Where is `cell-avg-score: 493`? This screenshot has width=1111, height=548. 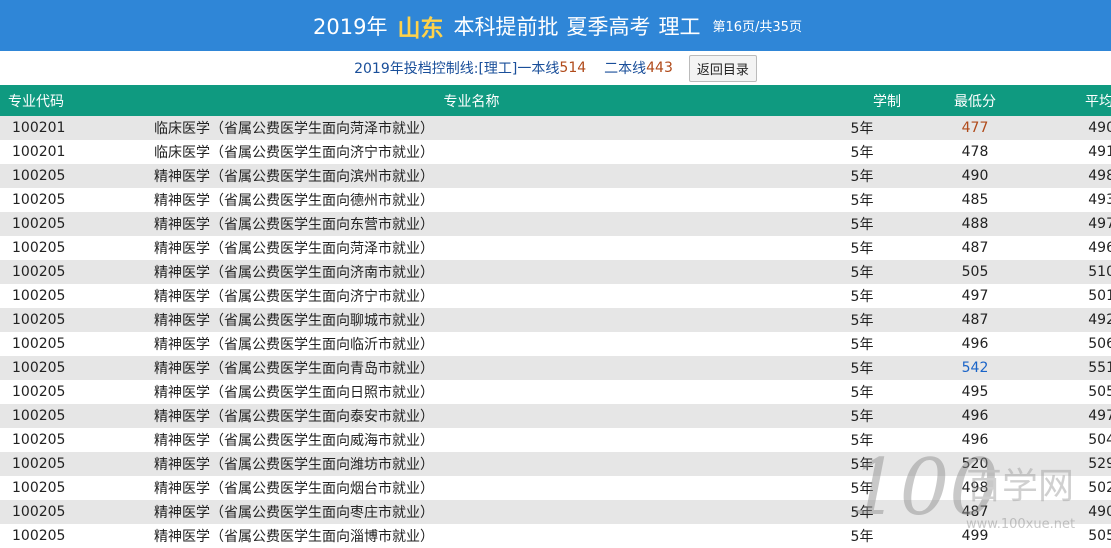
cell-avg-score: 493 is located at coordinates (1099, 200).